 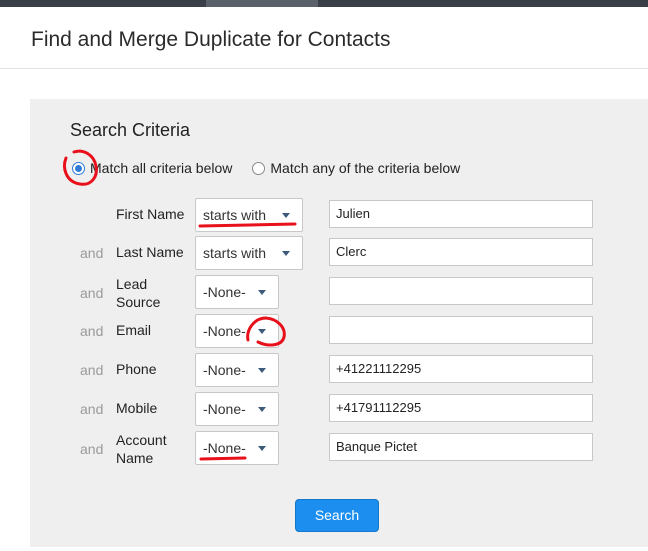 I want to click on match-any-label: Match any of the criteria below, so click(x=365, y=168).